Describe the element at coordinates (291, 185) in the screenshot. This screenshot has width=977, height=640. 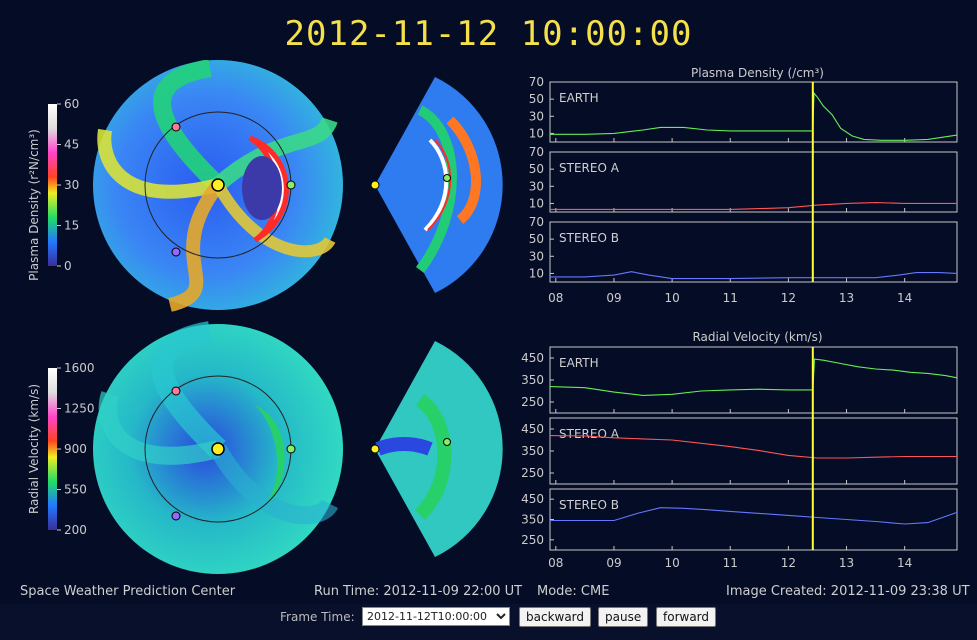
I see `earth-marker` at that location.